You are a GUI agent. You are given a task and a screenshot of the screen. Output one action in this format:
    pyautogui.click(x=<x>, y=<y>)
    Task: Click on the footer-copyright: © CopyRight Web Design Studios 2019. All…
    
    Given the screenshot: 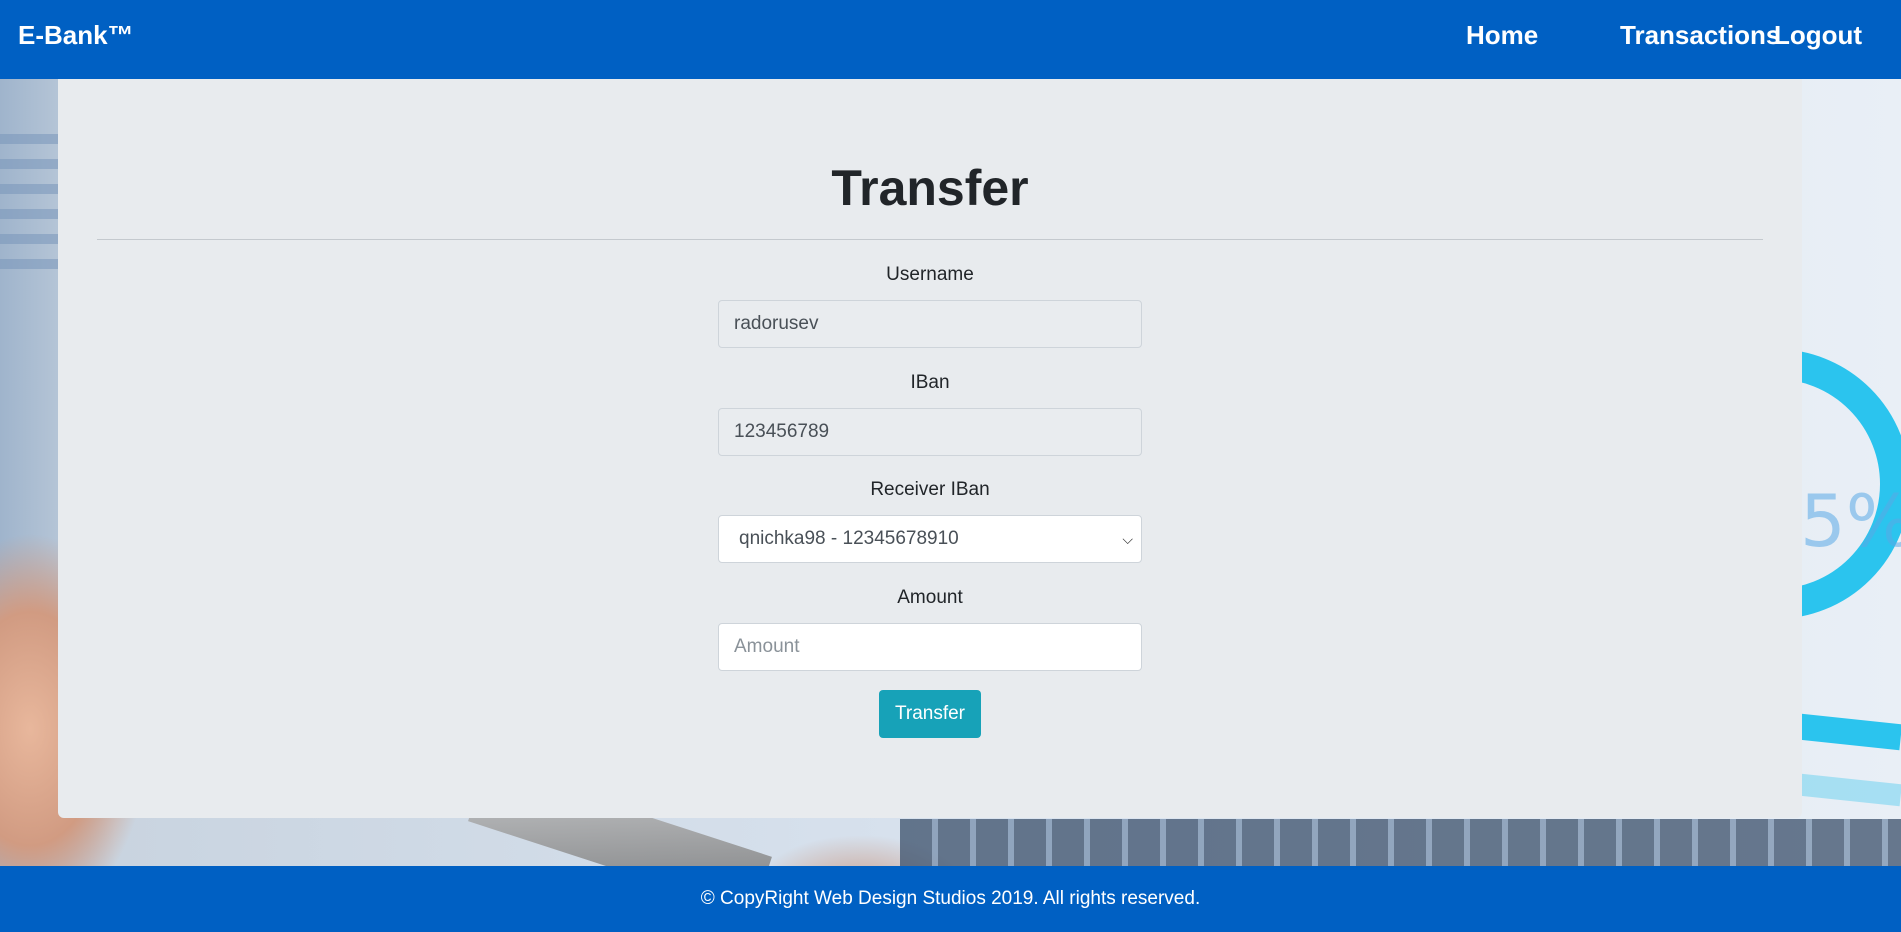 What is the action you would take?
    pyautogui.click(x=950, y=898)
    